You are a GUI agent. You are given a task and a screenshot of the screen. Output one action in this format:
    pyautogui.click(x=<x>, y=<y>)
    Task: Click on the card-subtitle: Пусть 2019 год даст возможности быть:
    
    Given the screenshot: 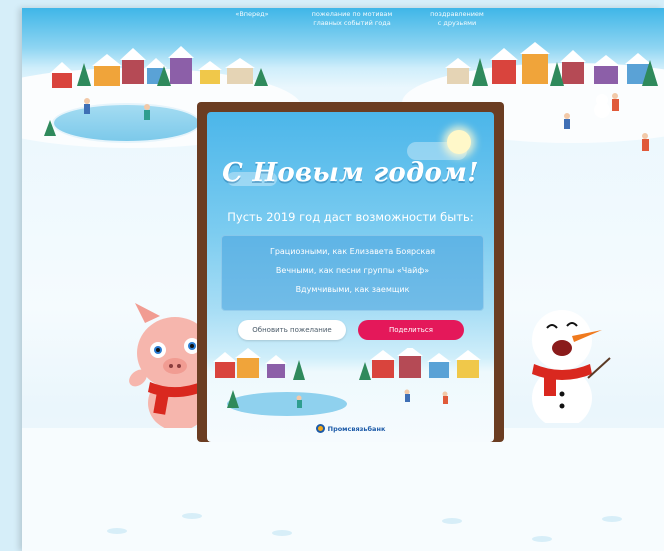 What is the action you would take?
    pyautogui.click(x=350, y=217)
    